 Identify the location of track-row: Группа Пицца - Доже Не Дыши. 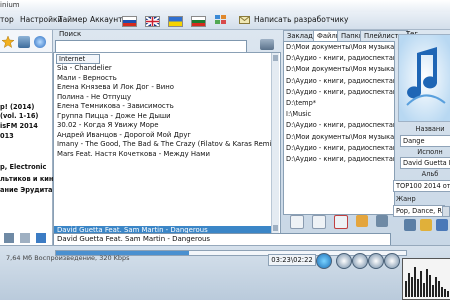
(164, 117).